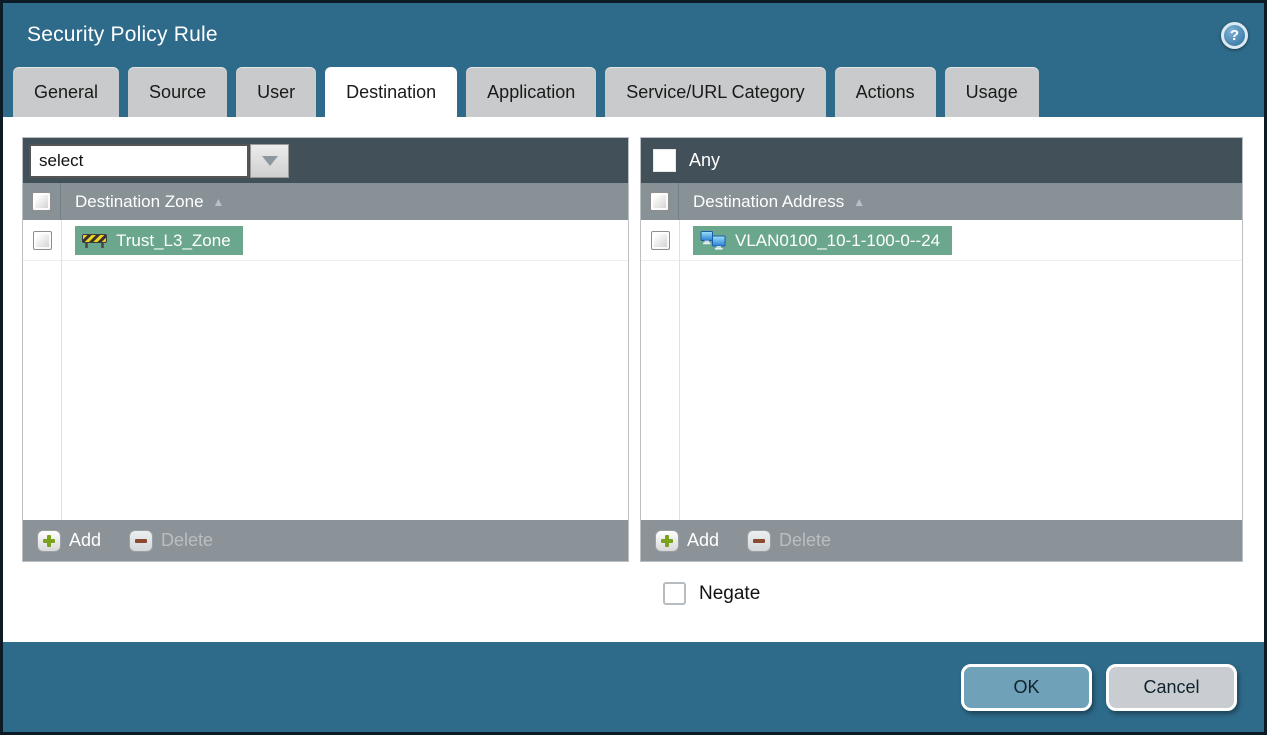  I want to click on delete-address-button: Delete, so click(789, 540).